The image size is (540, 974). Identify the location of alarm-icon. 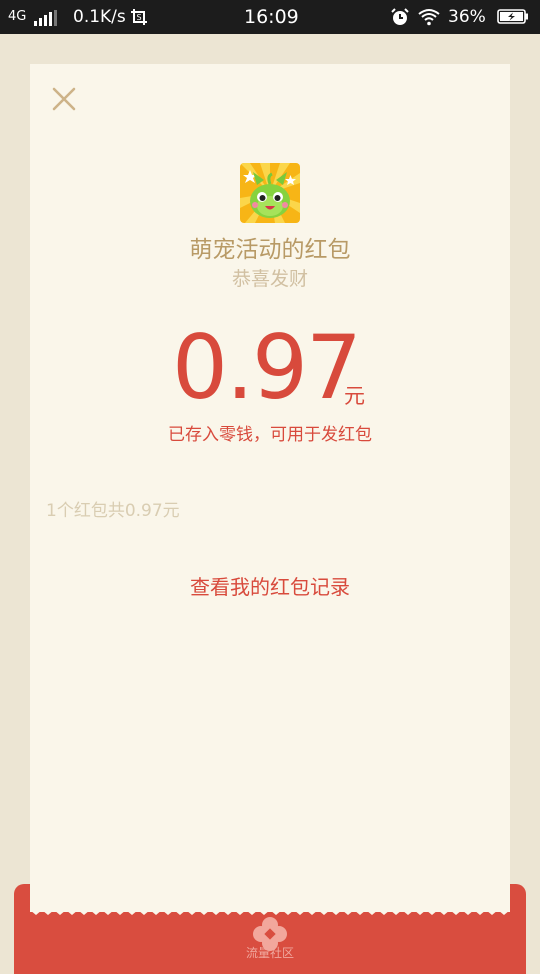
(400, 16).